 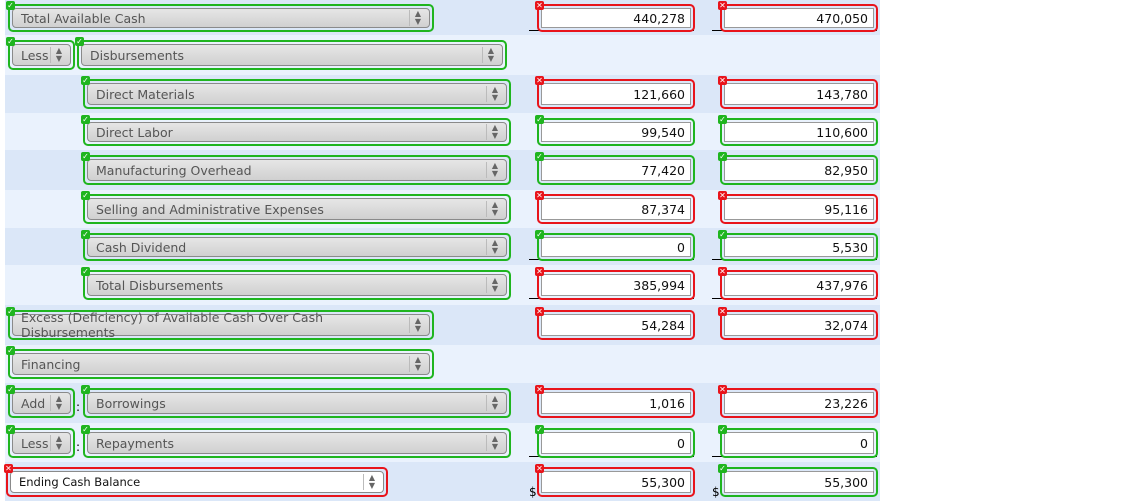 I want to click on amount-input: 470,050, so click(x=799, y=18).